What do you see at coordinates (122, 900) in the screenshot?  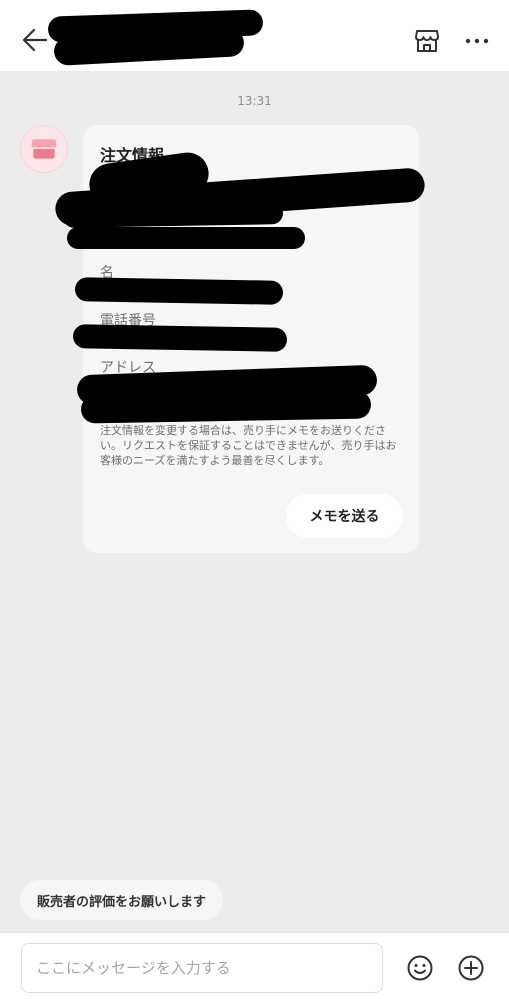 I see `rate-seller-chip: 販売者の評価をお願いします` at bounding box center [122, 900].